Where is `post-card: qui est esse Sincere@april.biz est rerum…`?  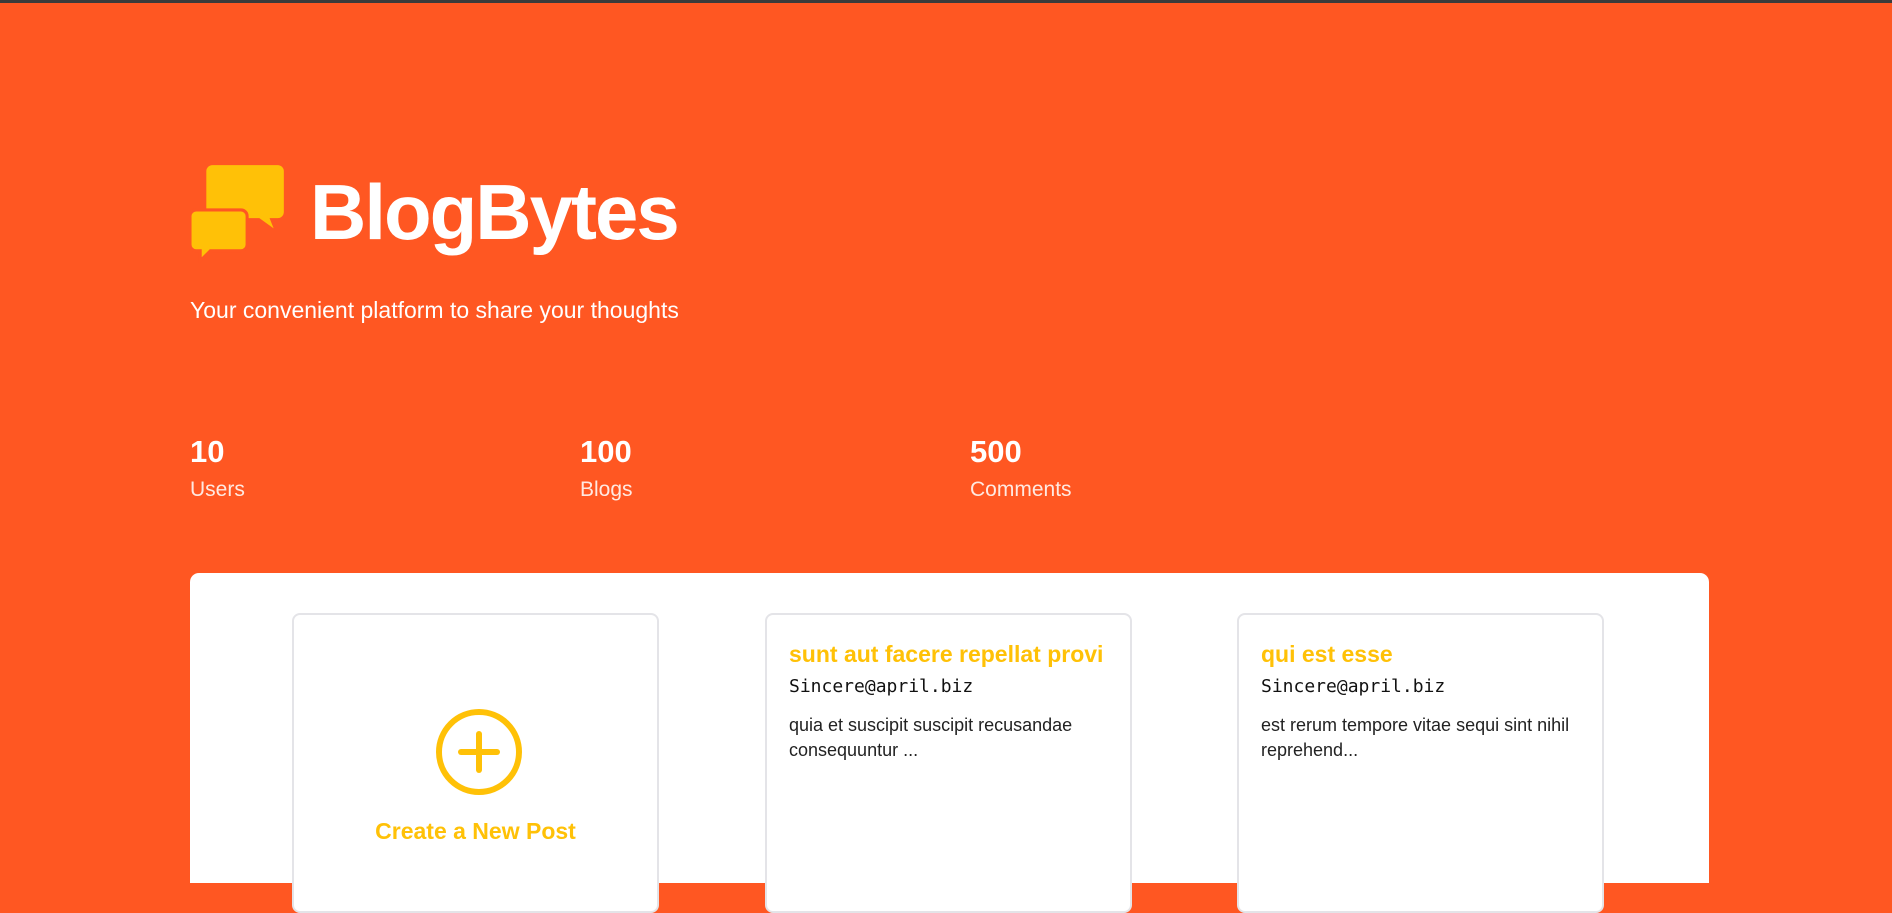 post-card: qui est esse Sincere@april.biz est rerum… is located at coordinates (1420, 763).